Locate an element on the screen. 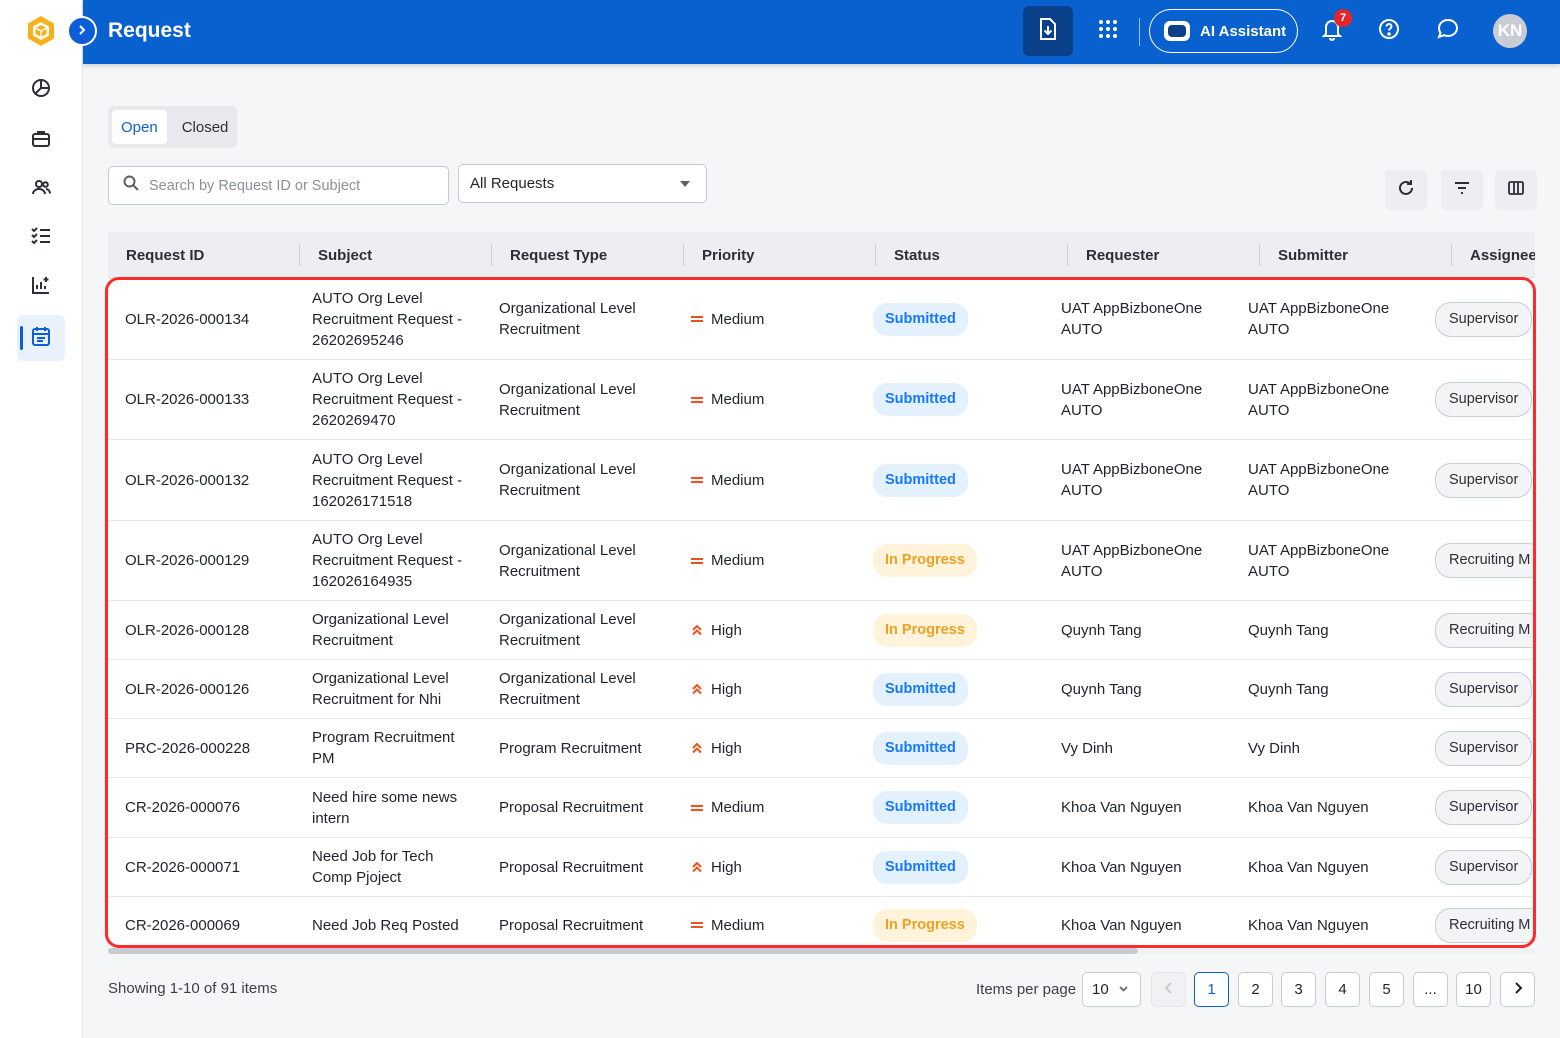 This screenshot has height=1038, width=1560. page-button-10: 10 is located at coordinates (1473, 989).